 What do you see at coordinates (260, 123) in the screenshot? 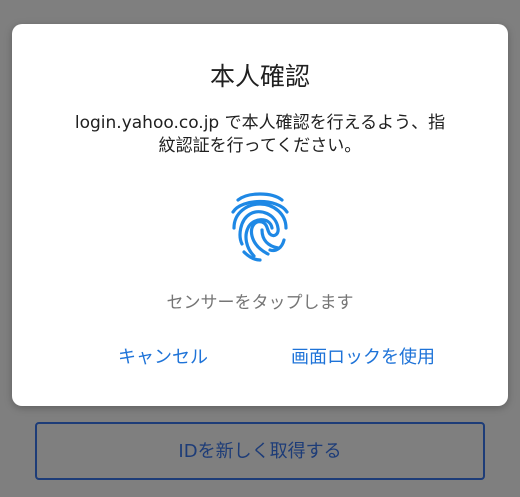
I see `dialog-message-line-1: login.yahoo.co.jp で本人確認を行えるよう、指` at bounding box center [260, 123].